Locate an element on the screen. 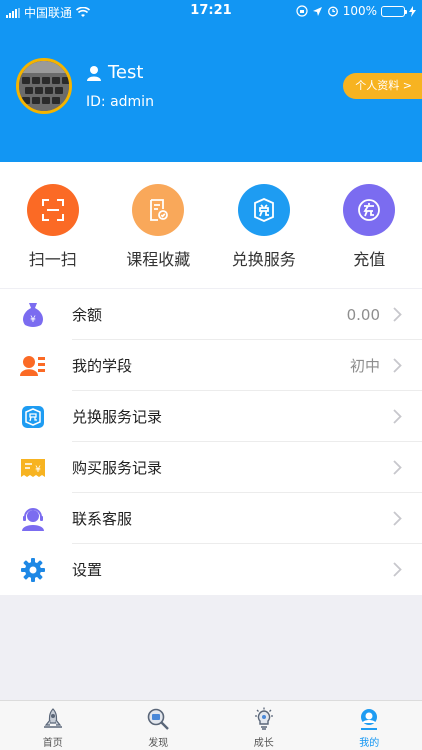  battery-percent: 100% is located at coordinates (359, 11).